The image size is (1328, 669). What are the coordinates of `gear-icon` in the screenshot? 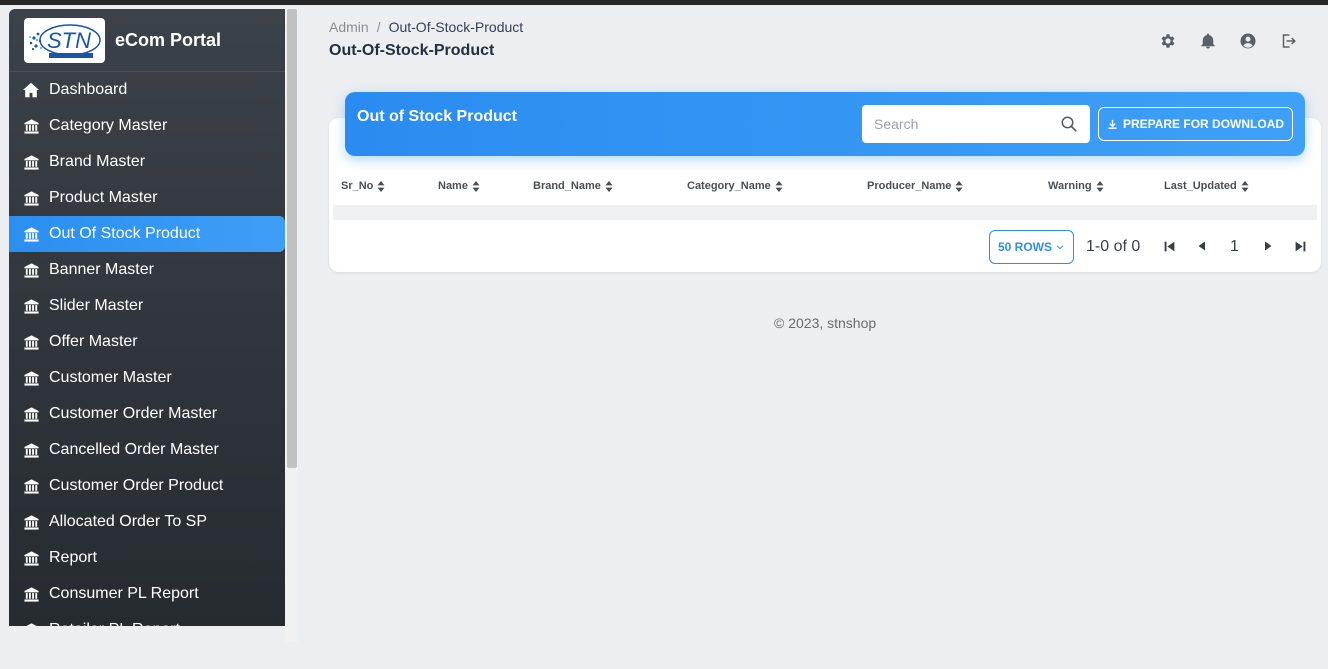 It's located at (1168, 41).